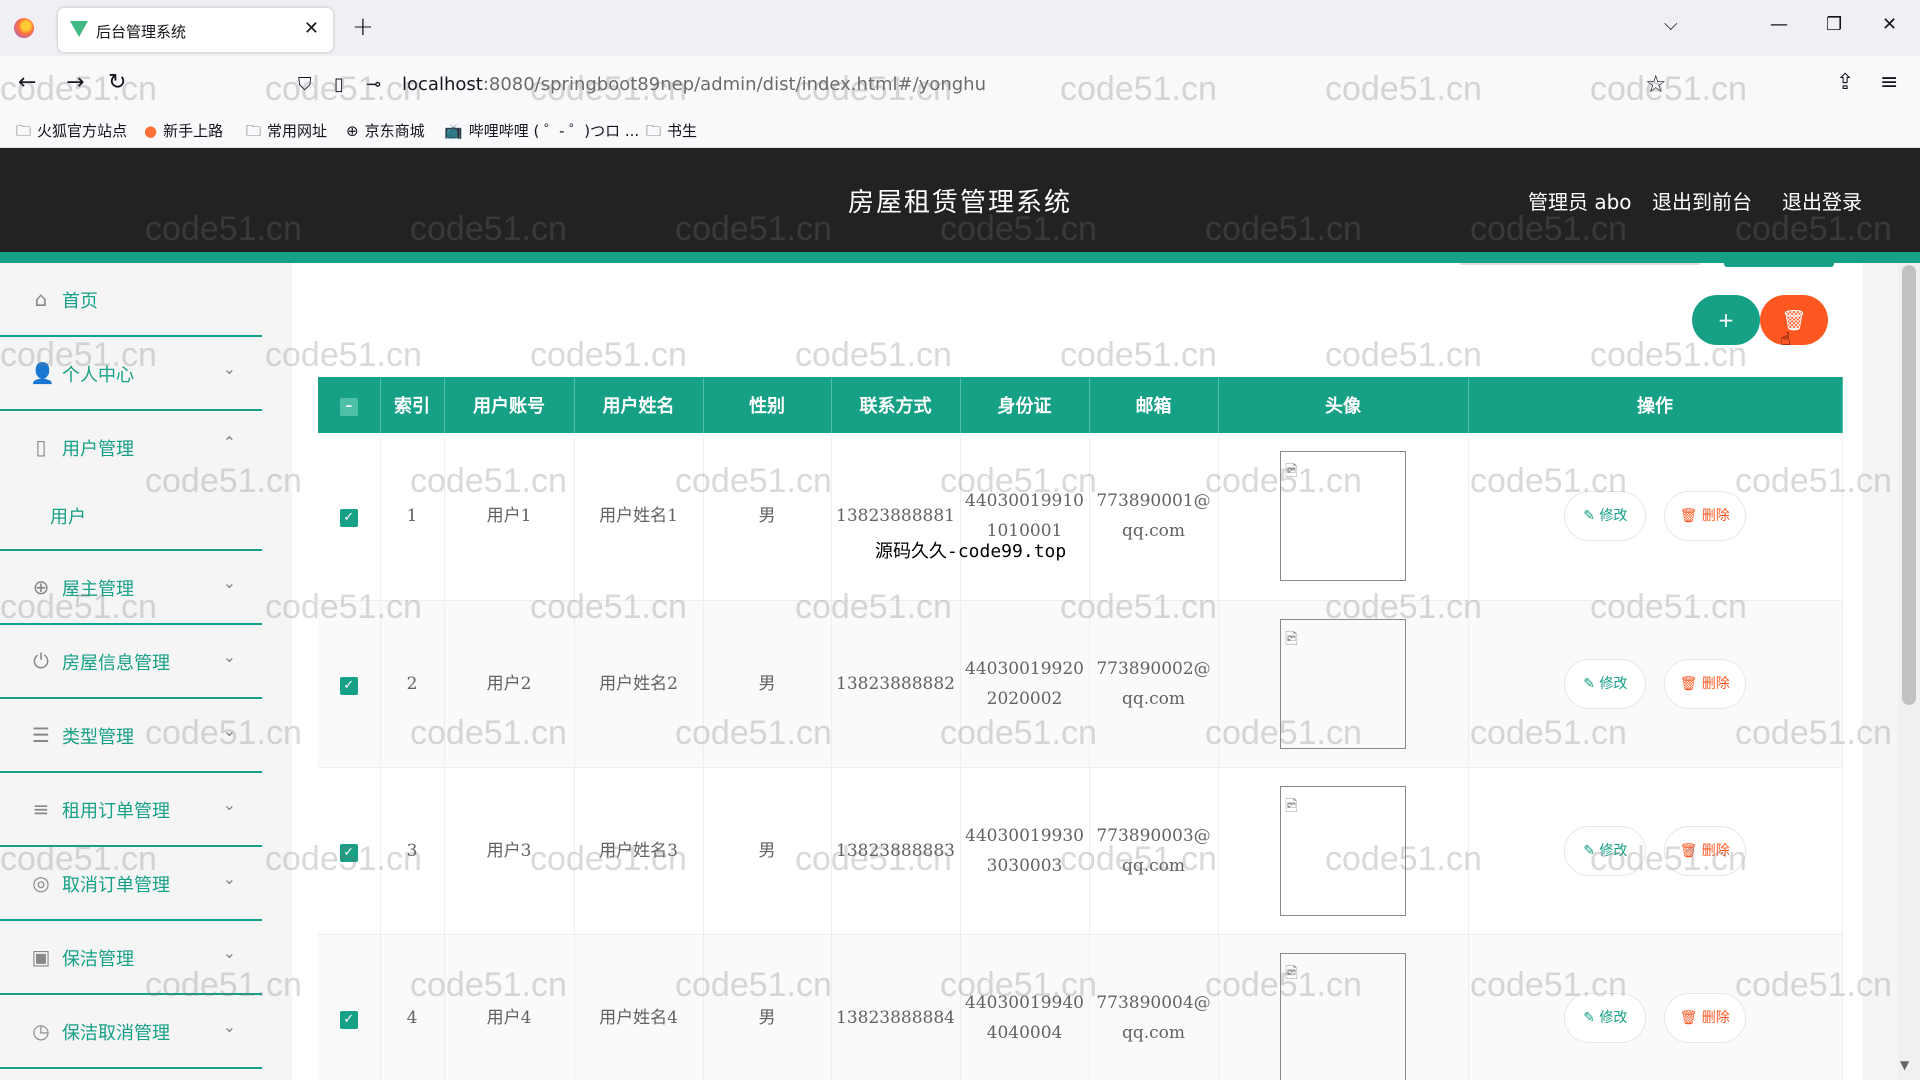 This screenshot has height=1080, width=1920. What do you see at coordinates (117, 82) in the screenshot?
I see `reload-icon: ↻` at bounding box center [117, 82].